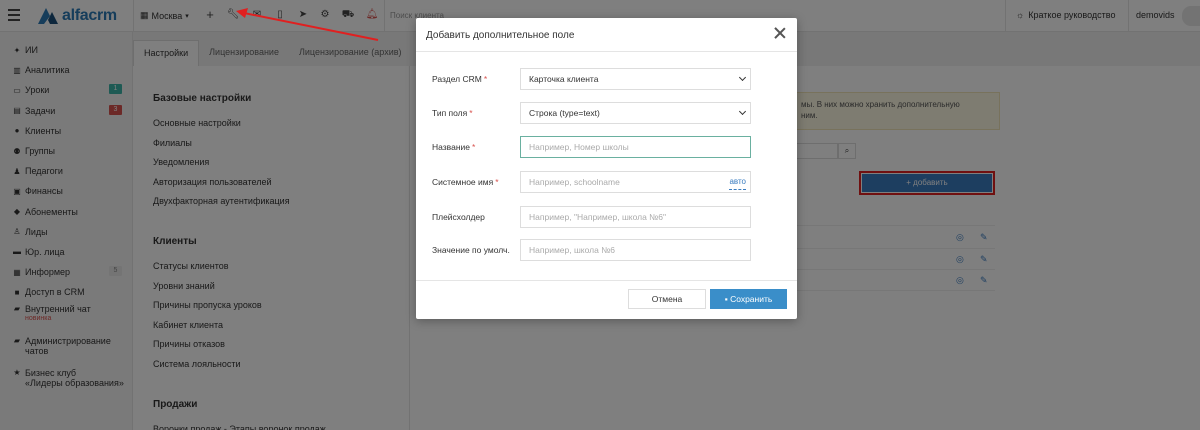 Image resolution: width=1200 pixels, height=430 pixels. Describe the element at coordinates (471, 250) in the screenshot. I see `default-label: Значение по умолч.` at that location.